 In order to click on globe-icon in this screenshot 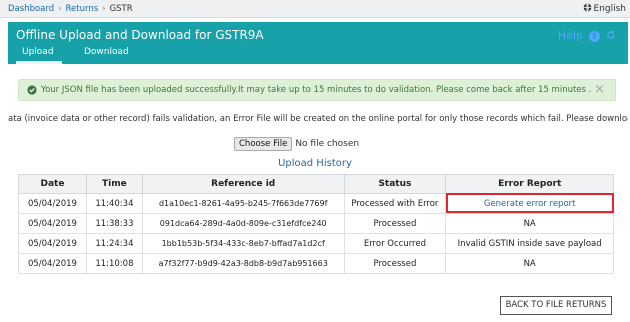, I will do `click(587, 7)`.